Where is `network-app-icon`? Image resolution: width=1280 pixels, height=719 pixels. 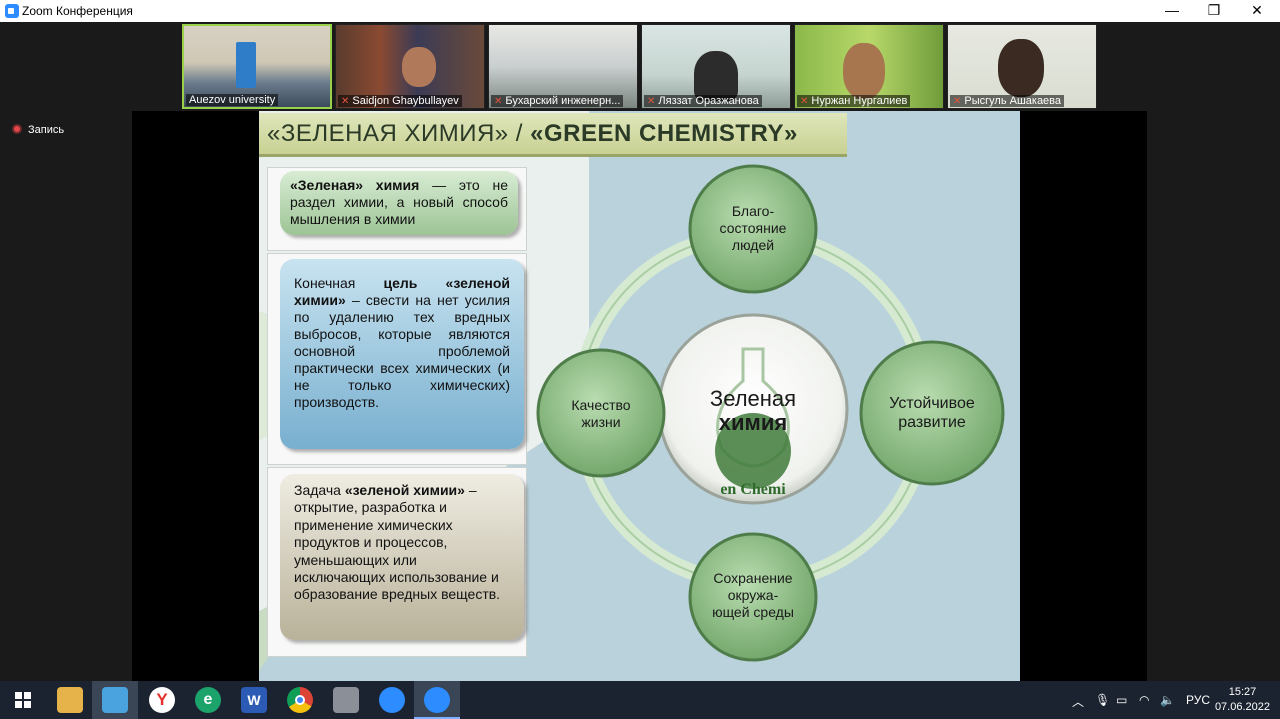
network-app-icon is located at coordinates (115, 700).